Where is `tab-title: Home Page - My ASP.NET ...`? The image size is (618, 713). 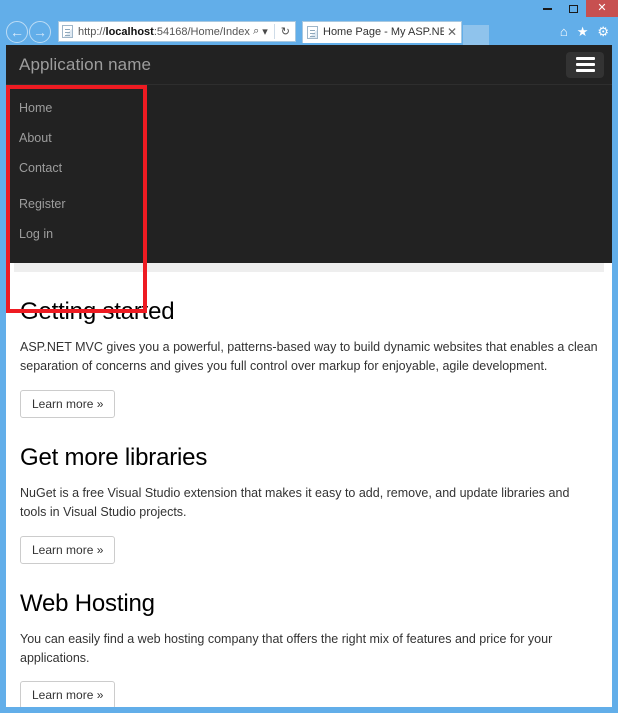
tab-title: Home Page - My ASP.NET ... is located at coordinates (383, 32).